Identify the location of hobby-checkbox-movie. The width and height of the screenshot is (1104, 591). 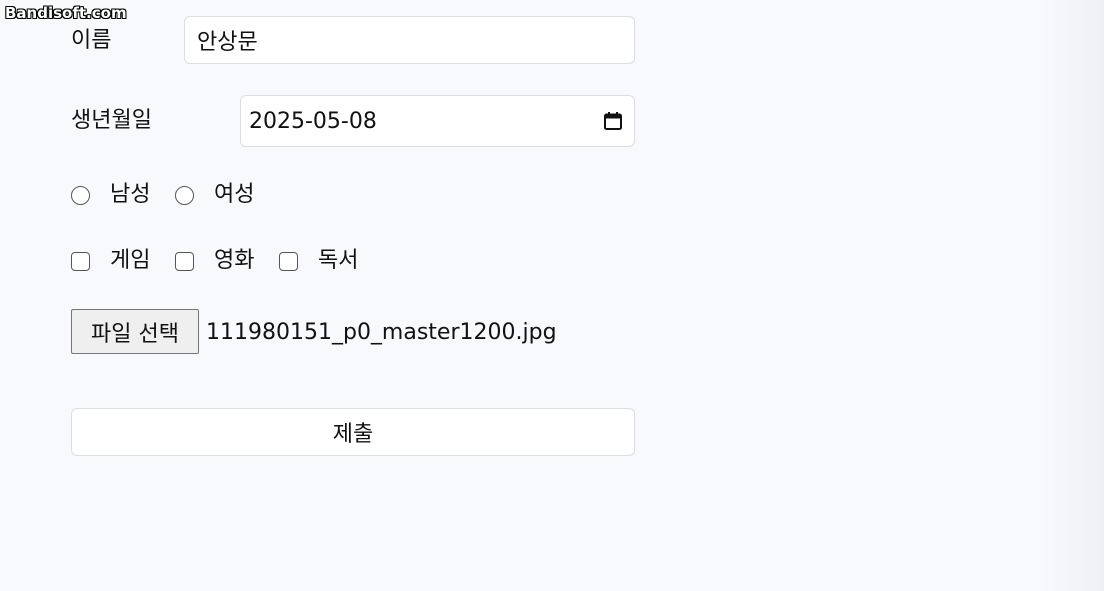
(184, 261).